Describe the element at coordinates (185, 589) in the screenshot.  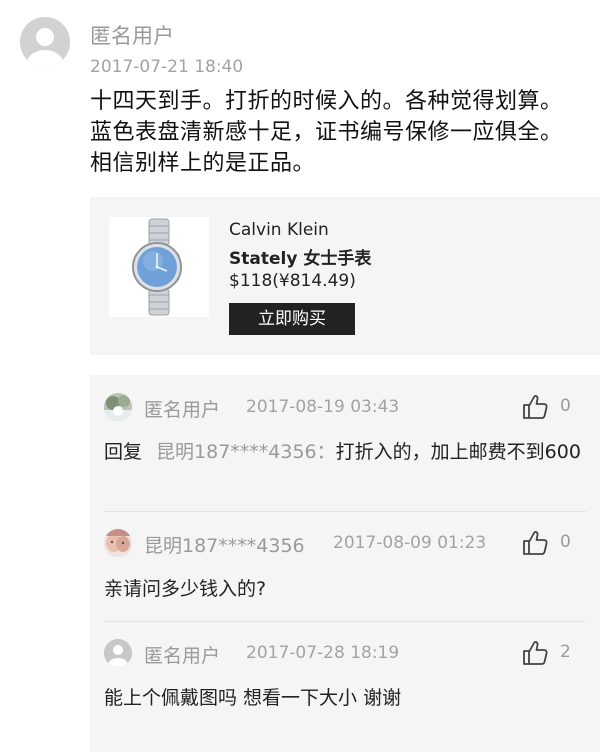
I see `reply-text: 亲请问多少钱入的?` at that location.